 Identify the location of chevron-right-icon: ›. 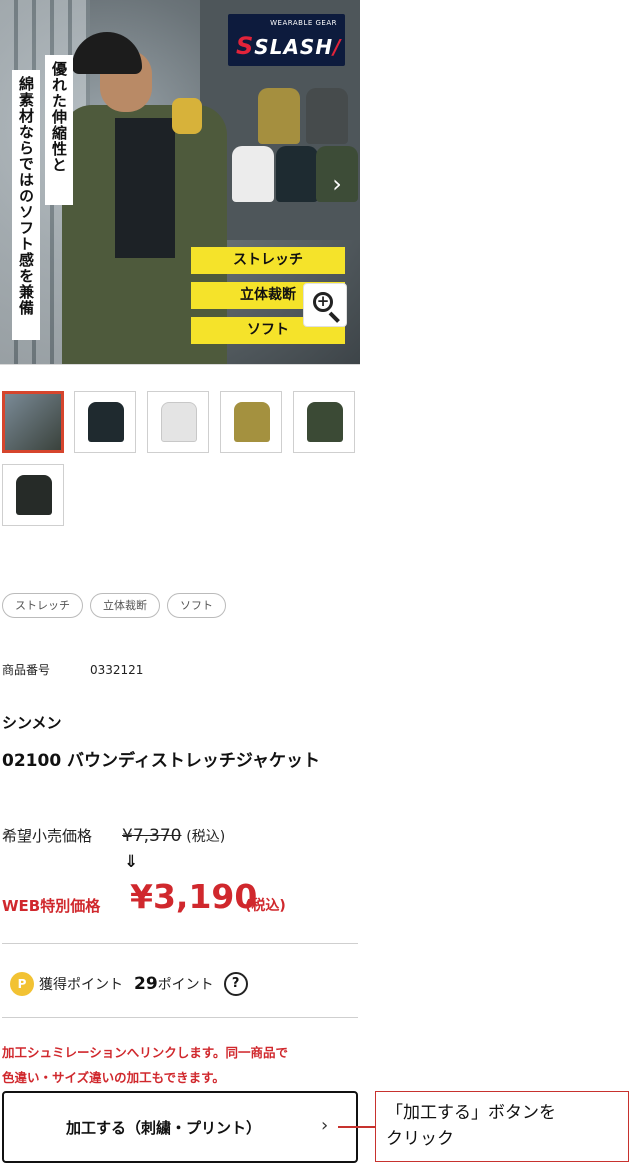
(325, 1125).